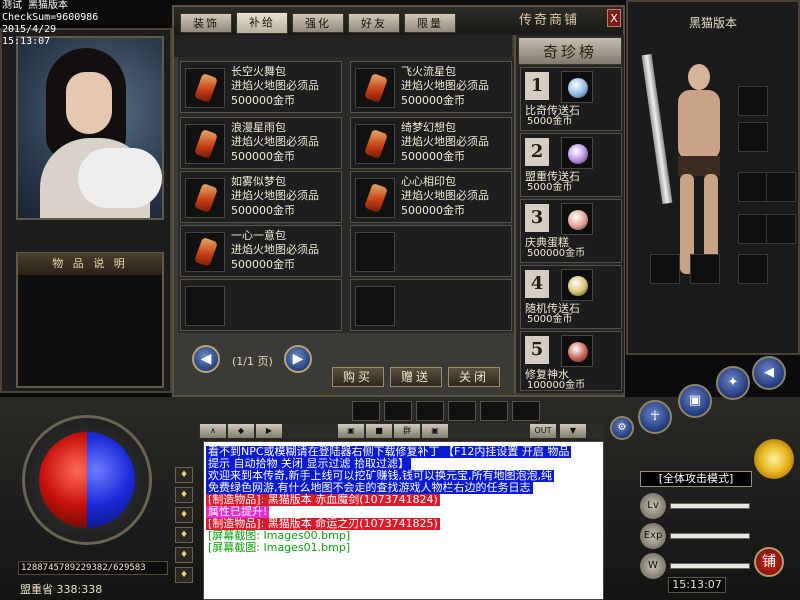  I want to click on weight-icon: W, so click(653, 566).